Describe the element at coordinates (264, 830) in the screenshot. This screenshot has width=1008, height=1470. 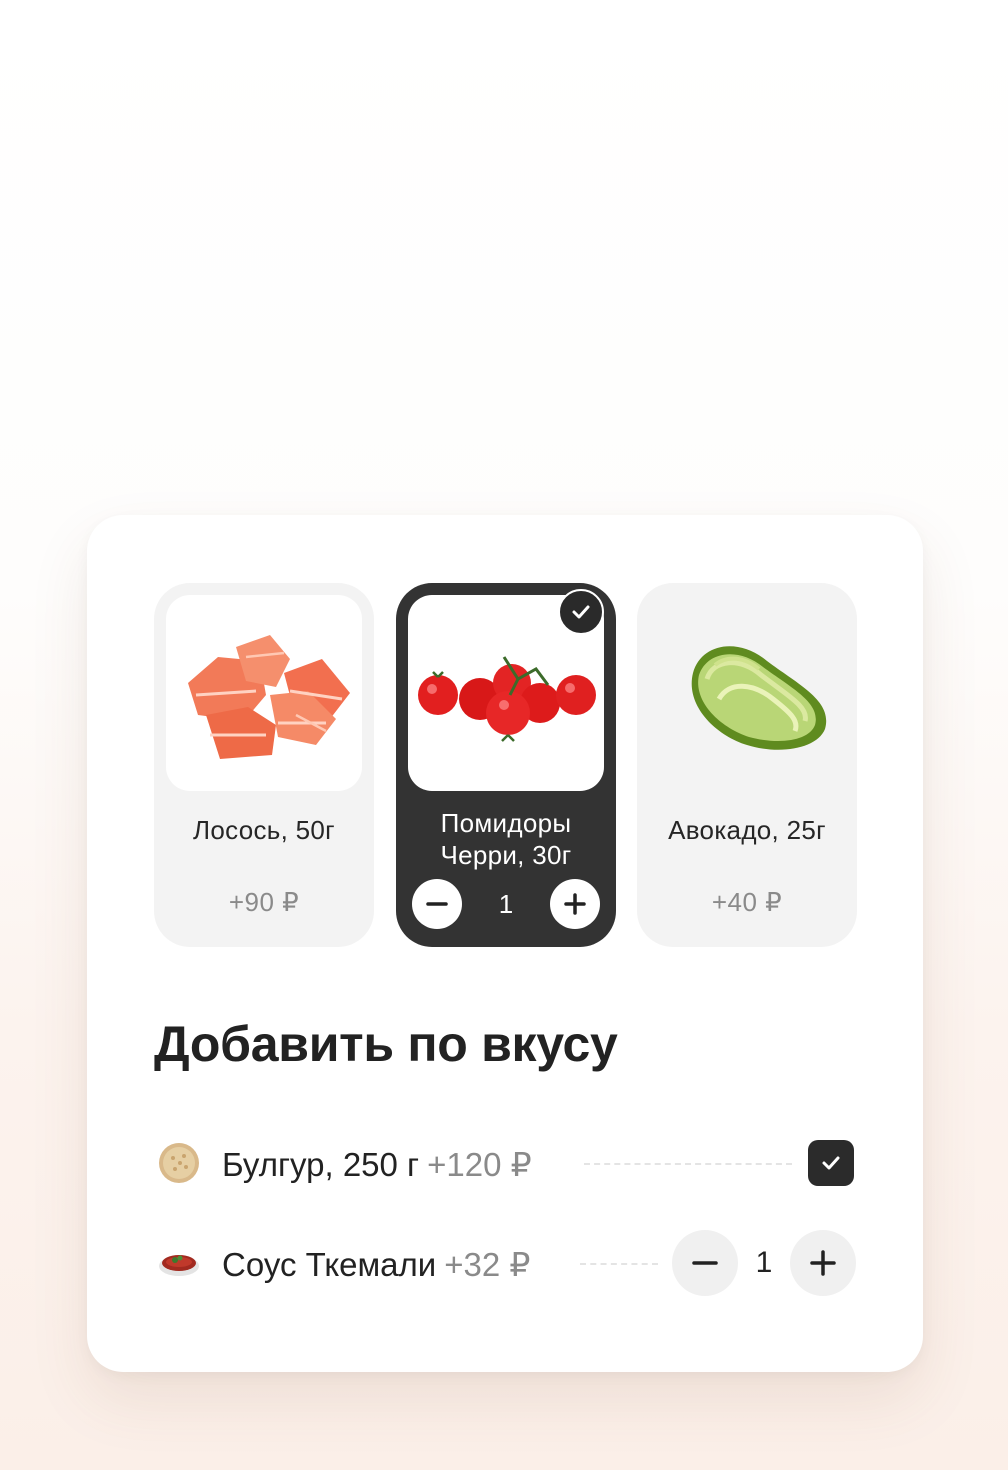
I see `topping-name: Лосось, 50г` at that location.